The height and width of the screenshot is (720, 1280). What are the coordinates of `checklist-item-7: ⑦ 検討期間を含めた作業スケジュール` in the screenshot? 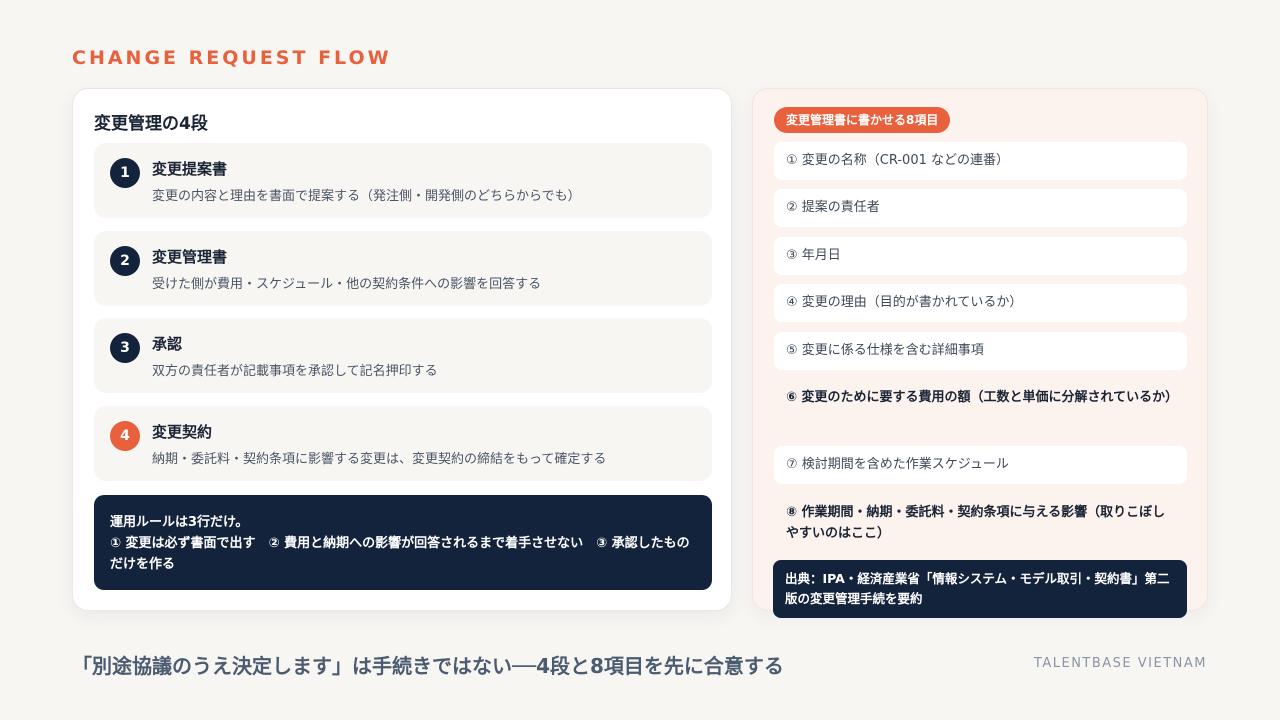 It's located at (980, 465).